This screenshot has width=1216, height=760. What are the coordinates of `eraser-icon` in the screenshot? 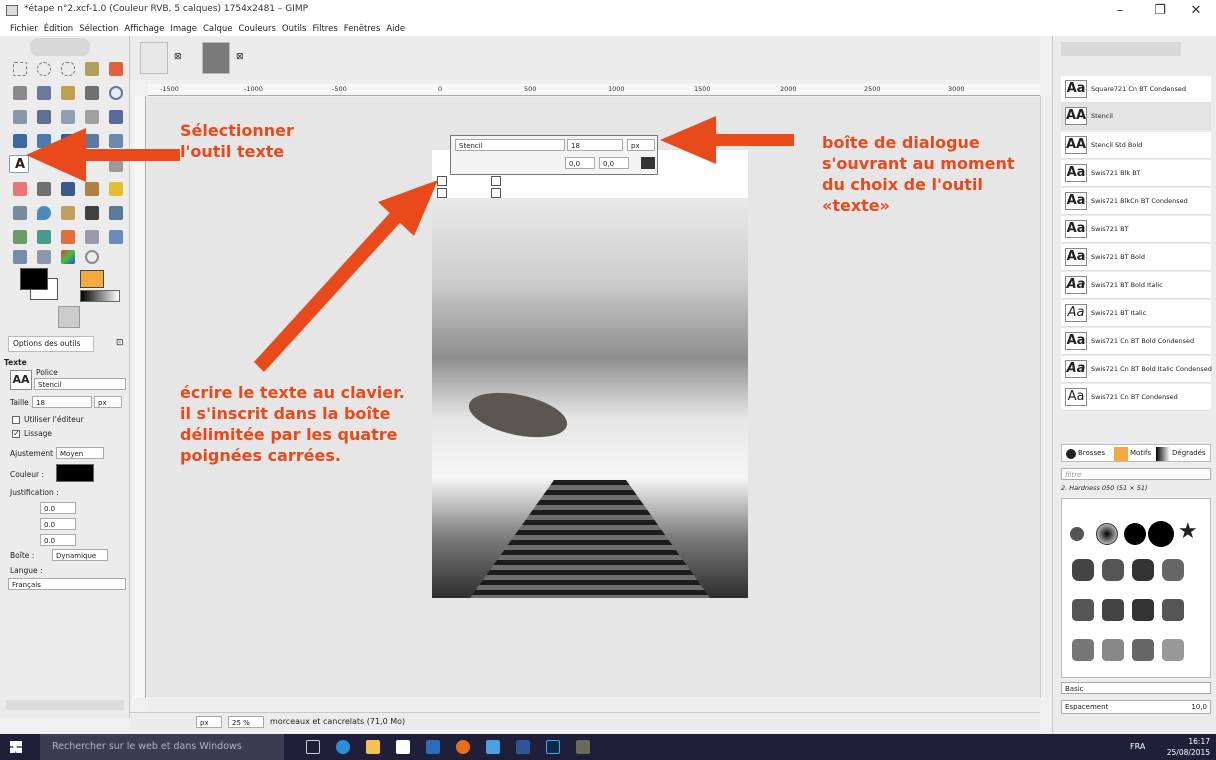 It's located at (20, 189).